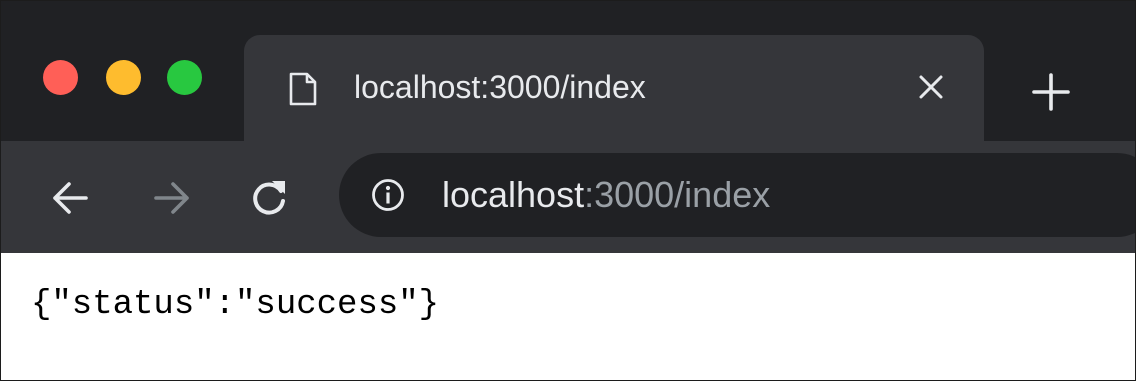  I want to click on json-response-text: {"status":"success"}, so click(235, 305).